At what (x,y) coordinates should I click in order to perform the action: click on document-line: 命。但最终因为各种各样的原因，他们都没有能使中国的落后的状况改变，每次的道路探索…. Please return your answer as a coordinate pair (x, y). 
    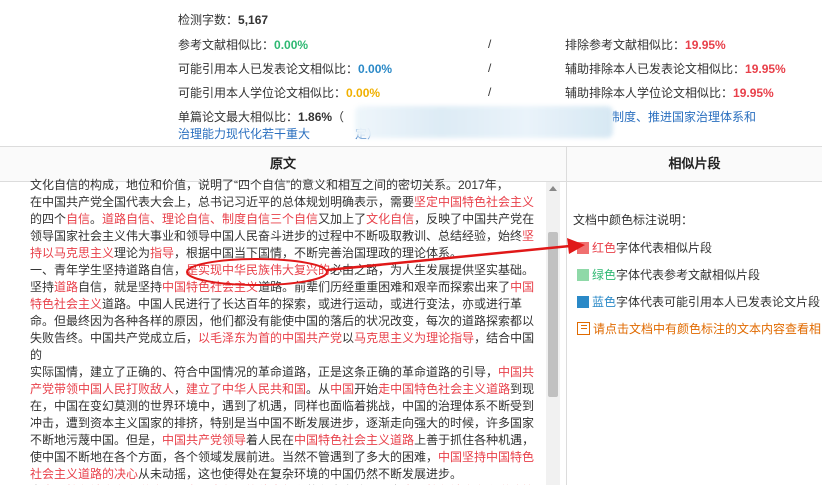
    Looking at the image, I should click on (284, 321).